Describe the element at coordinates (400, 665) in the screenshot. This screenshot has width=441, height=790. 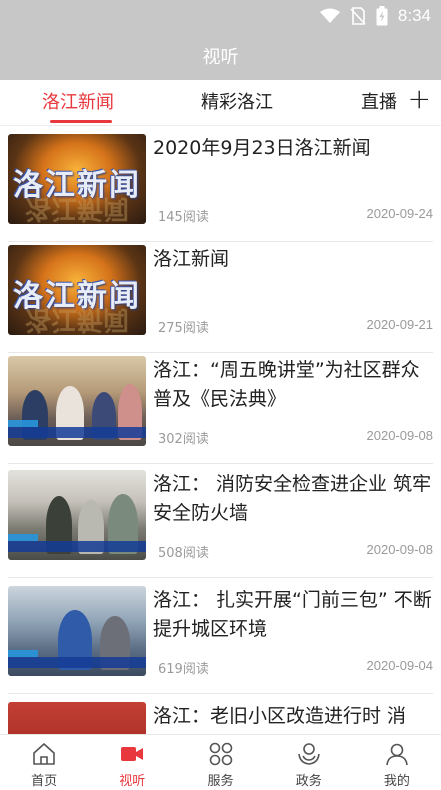
I see `item-date: 2020-09-04` at that location.